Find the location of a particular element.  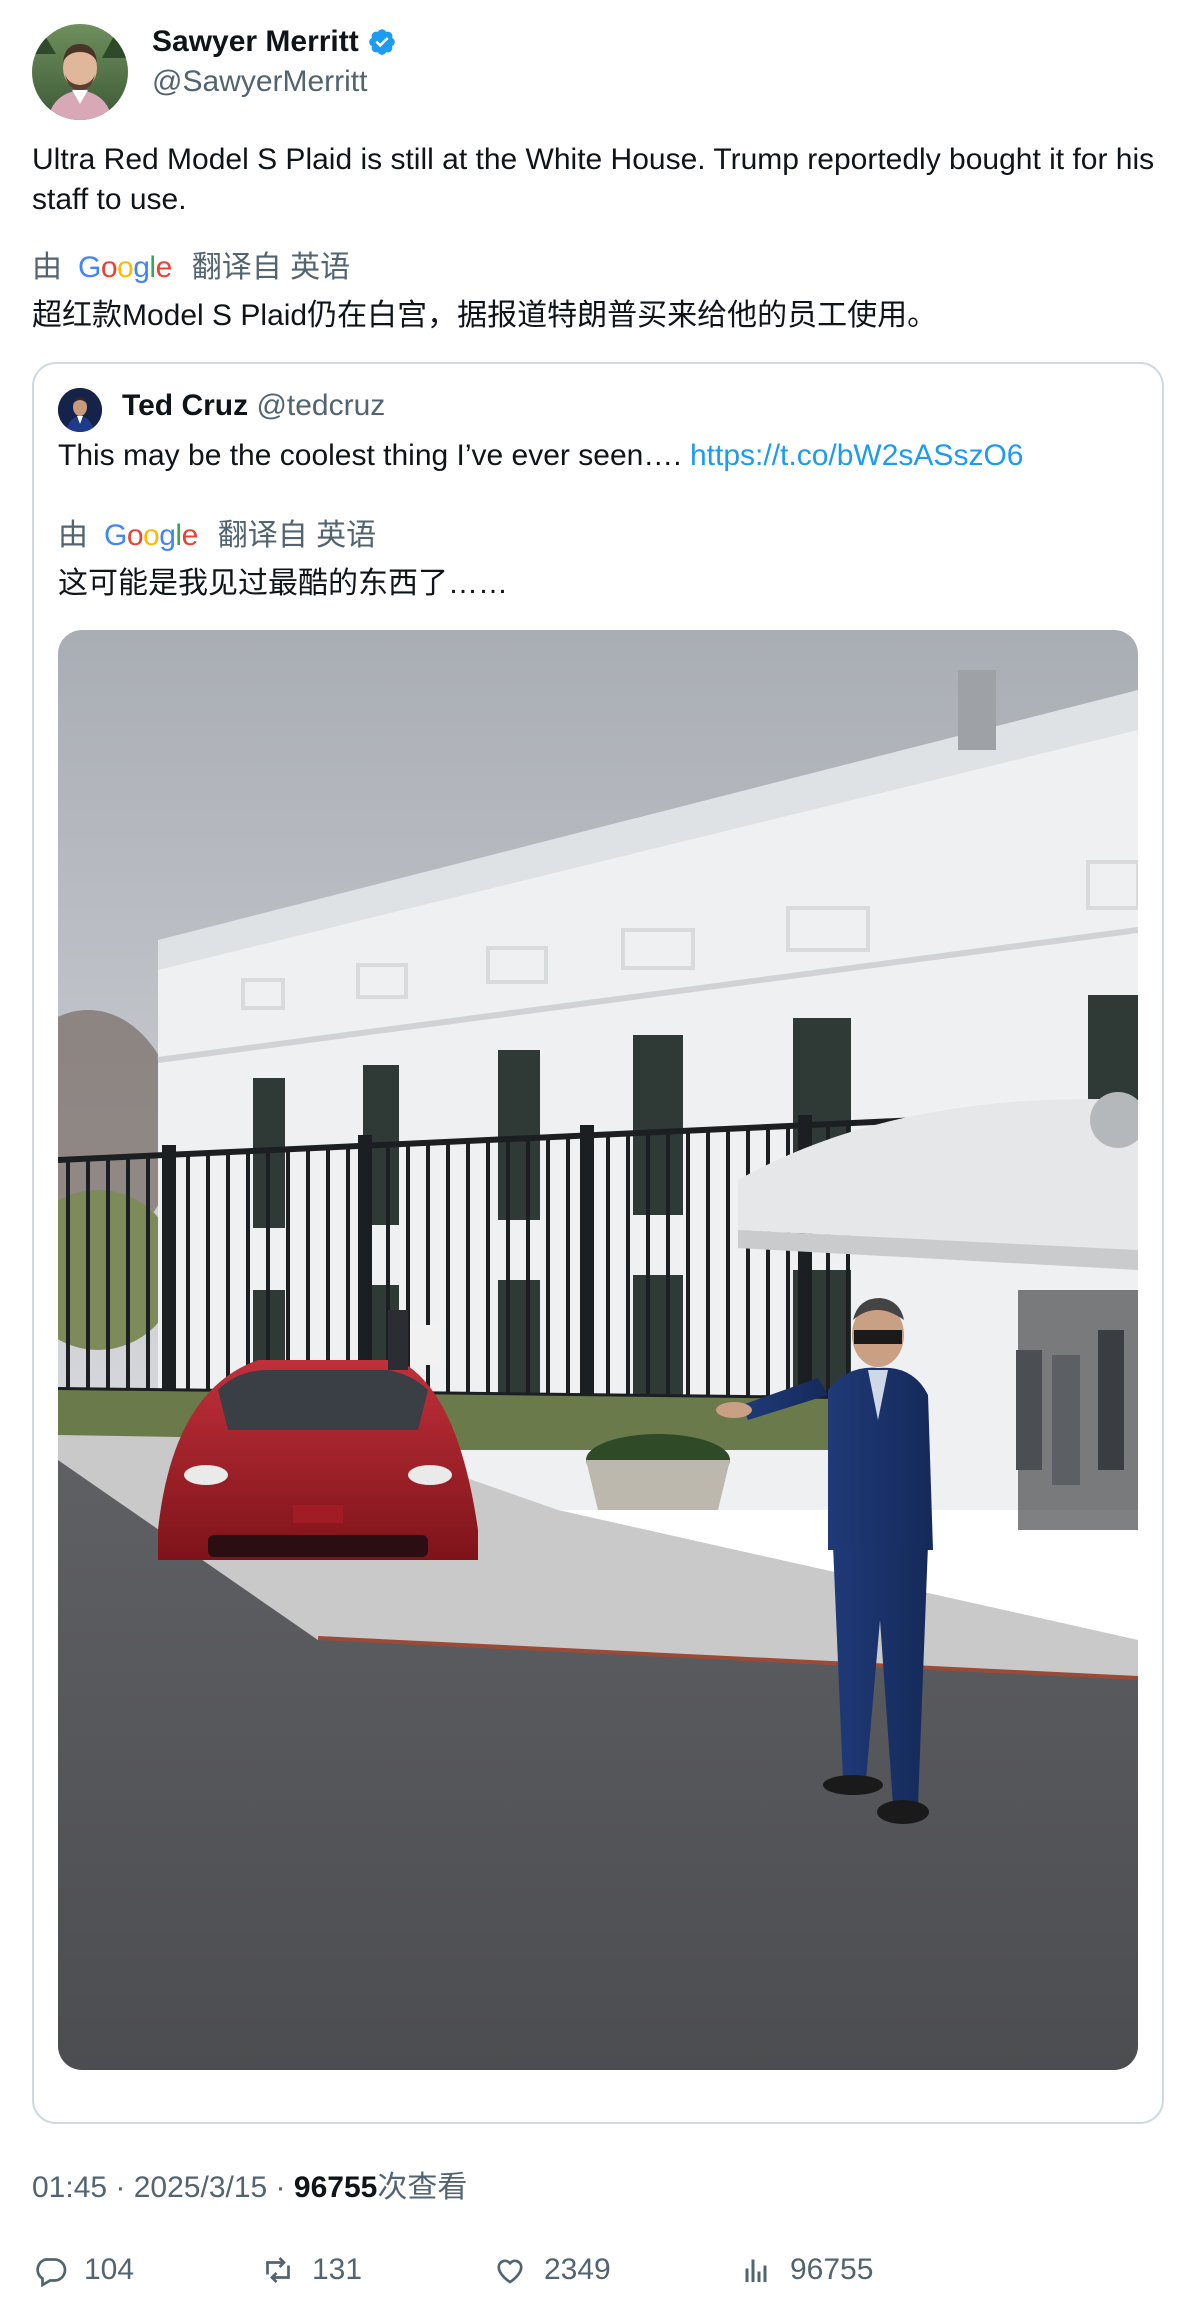

tweet-date: 2025/3/15 is located at coordinates (200, 2187).